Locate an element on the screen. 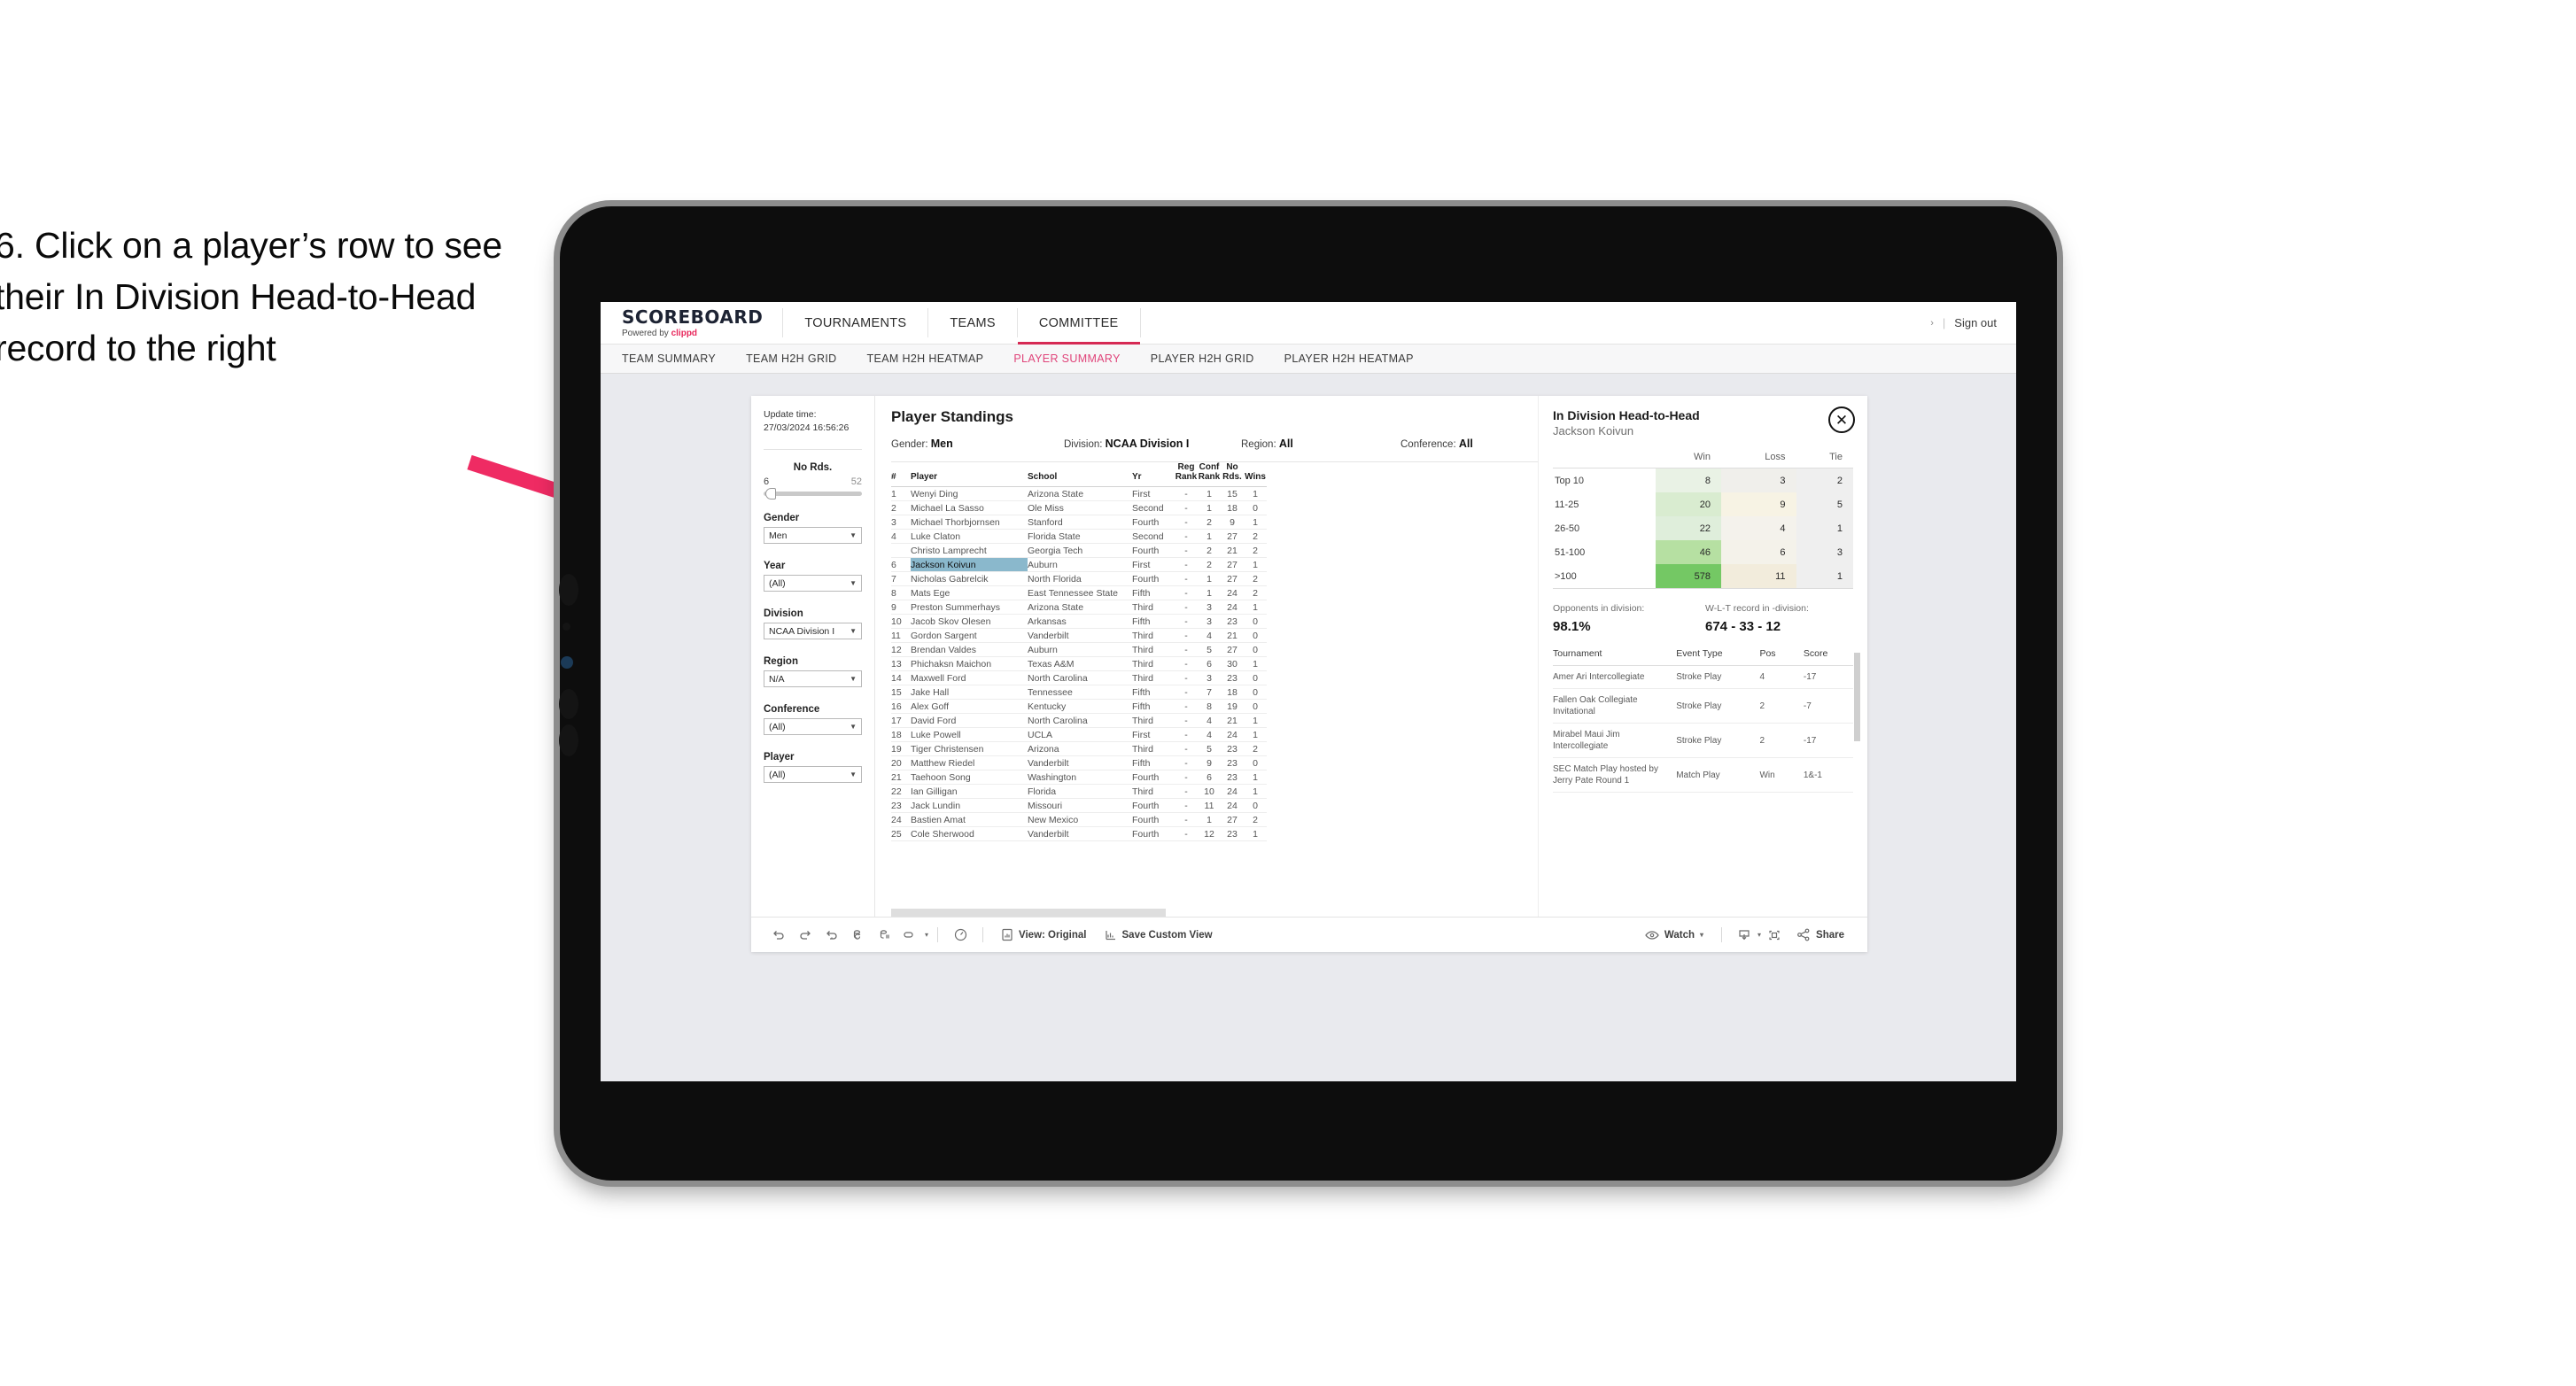  pause-updates-icon is located at coordinates (885, 935).